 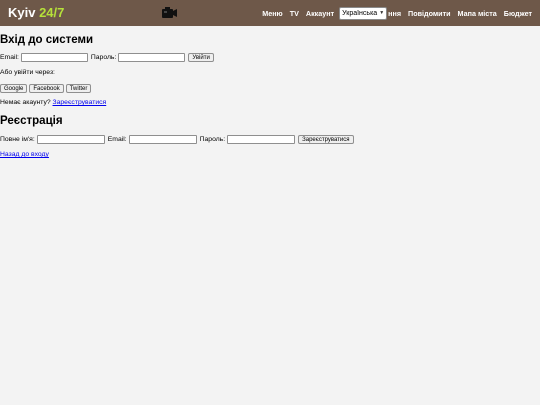 What do you see at coordinates (261, 139) in the screenshot?
I see `register-password-field` at bounding box center [261, 139].